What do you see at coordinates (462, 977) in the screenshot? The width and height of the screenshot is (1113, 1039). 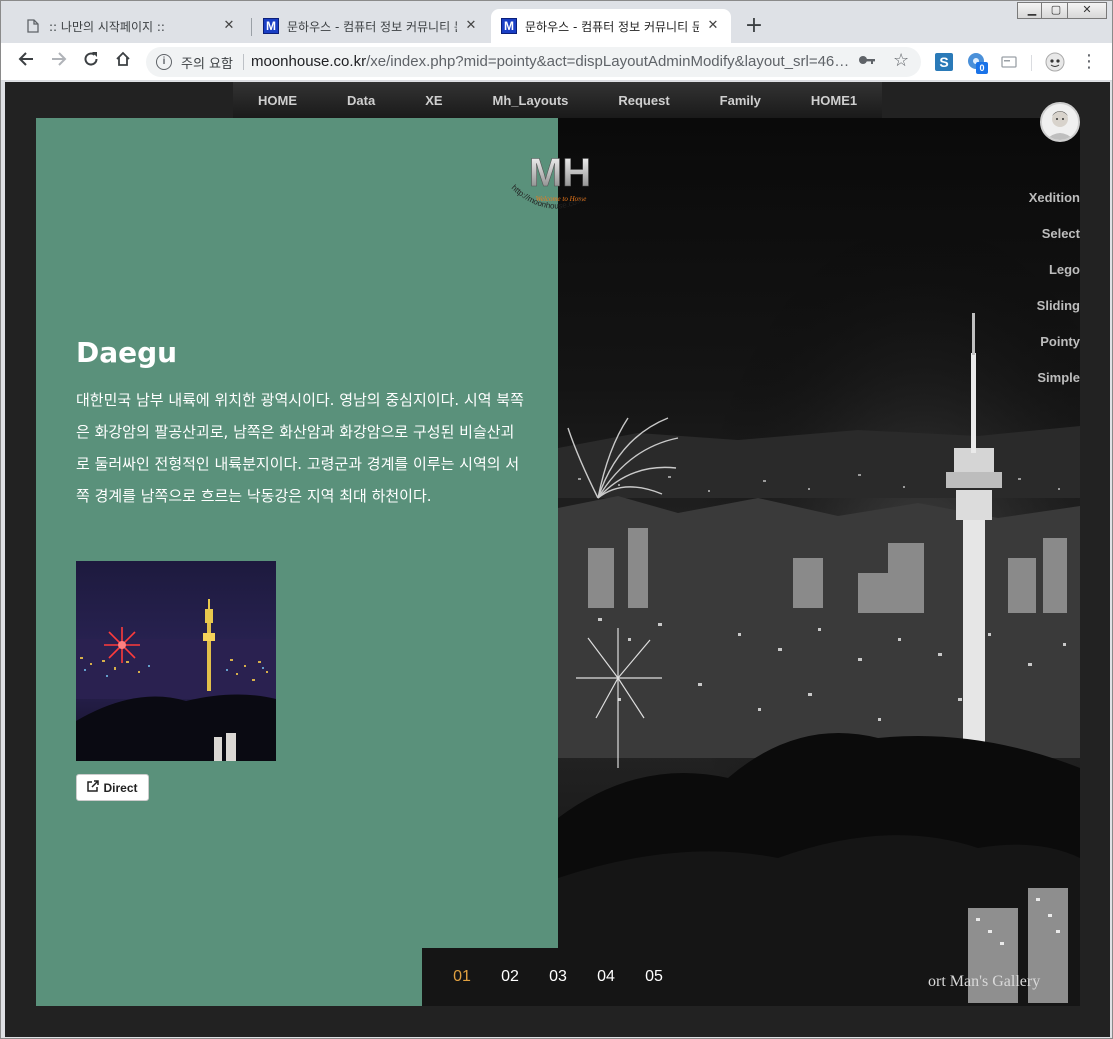 I see `page-01: 01` at bounding box center [462, 977].